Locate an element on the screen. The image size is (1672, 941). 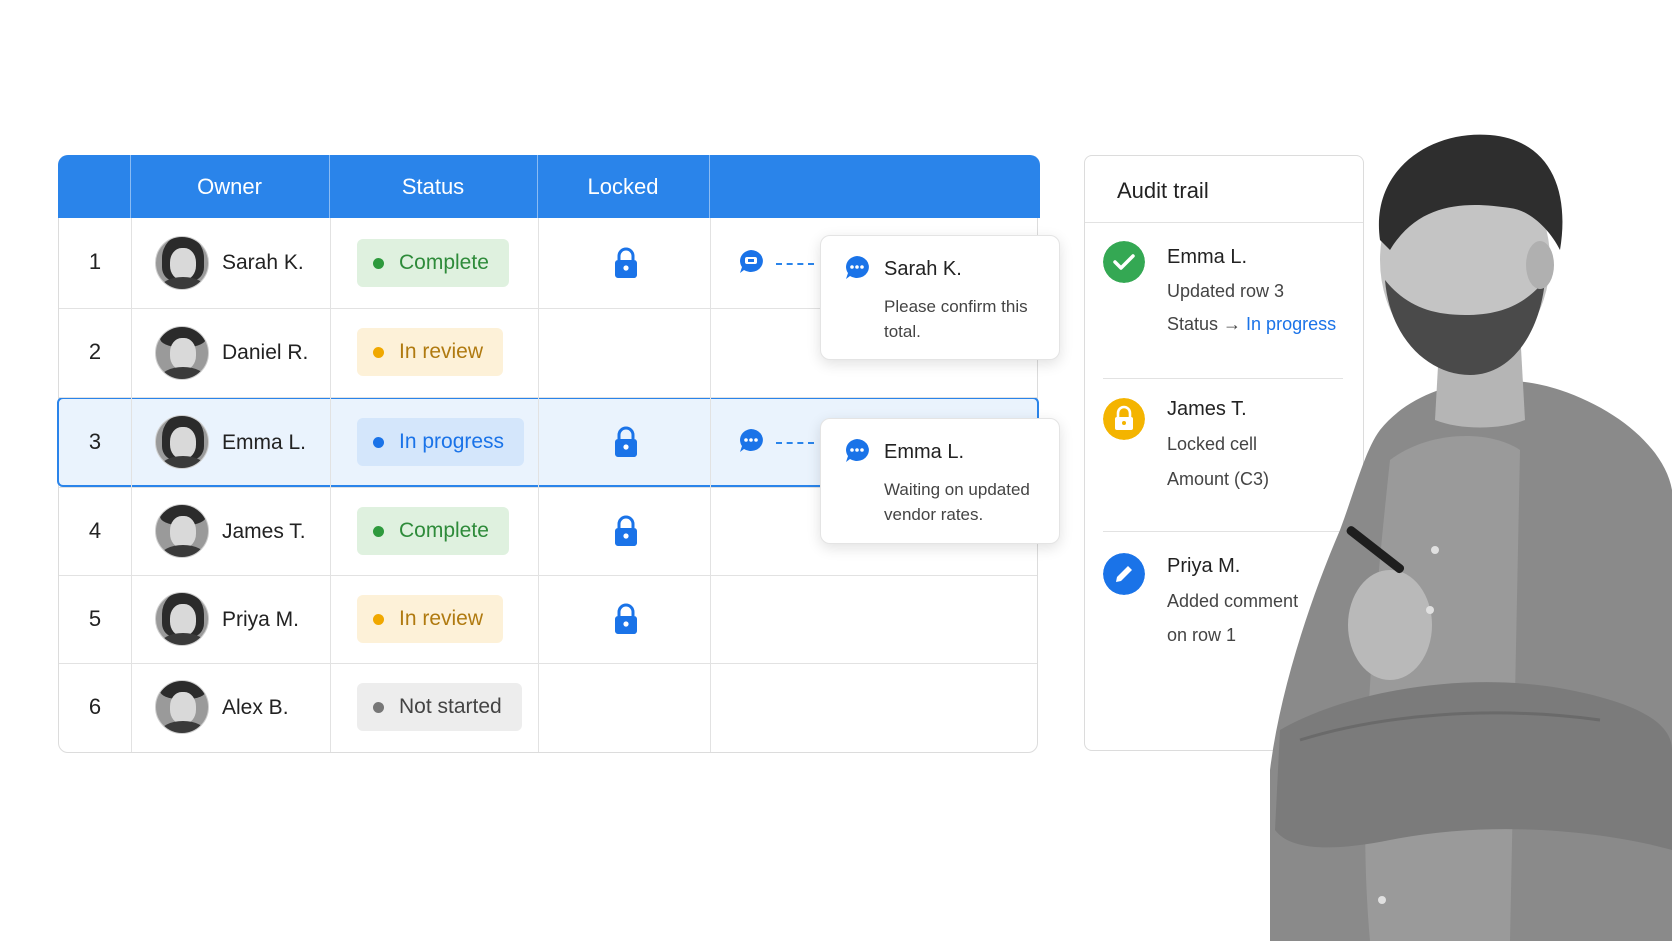
owner-name: Daniel R. is located at coordinates (265, 352).